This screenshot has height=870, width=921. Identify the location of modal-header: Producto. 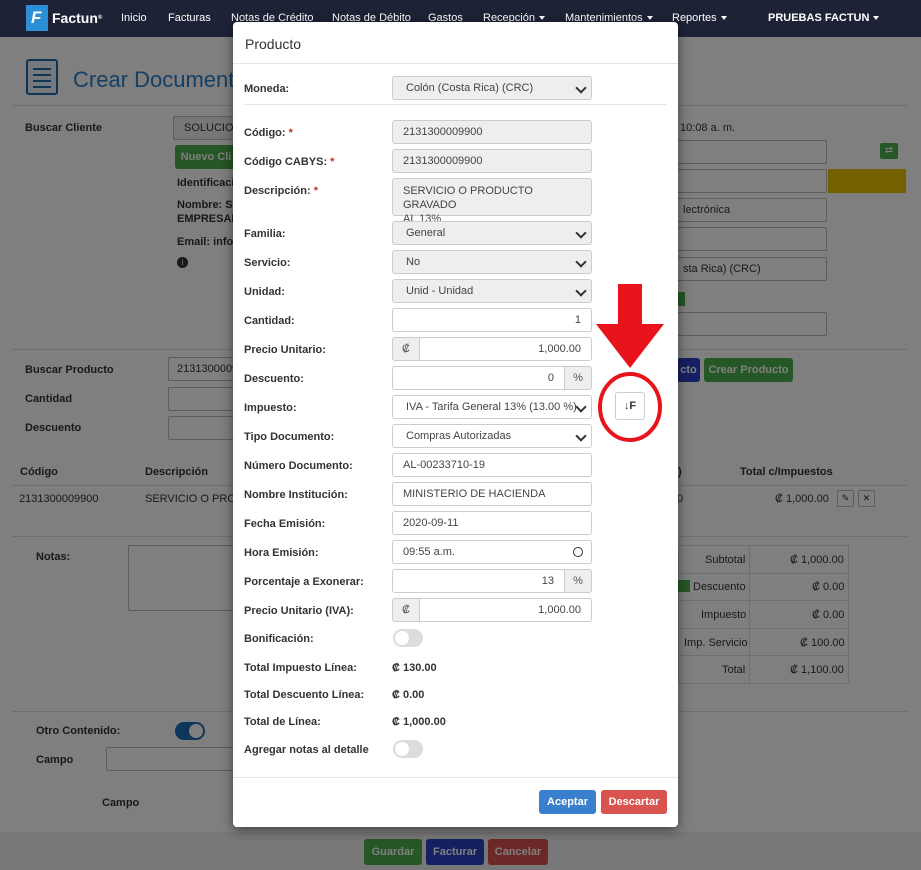
(455, 43).